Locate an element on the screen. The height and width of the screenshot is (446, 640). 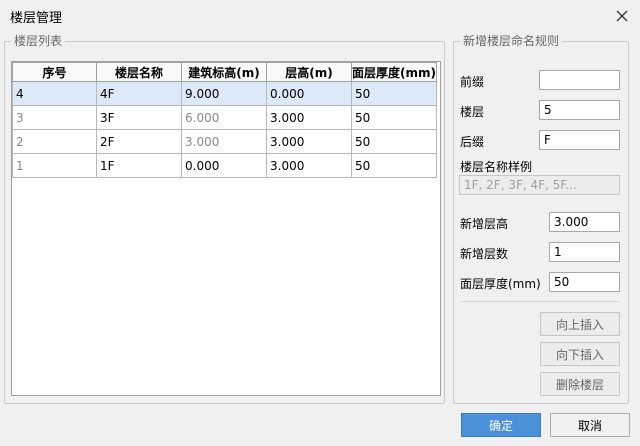
cell-name: 4F is located at coordinates (139, 93).